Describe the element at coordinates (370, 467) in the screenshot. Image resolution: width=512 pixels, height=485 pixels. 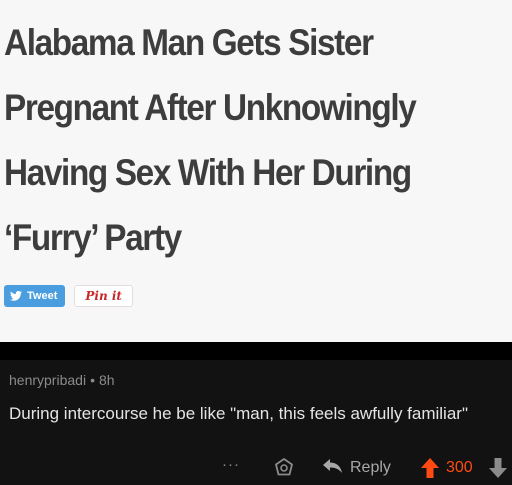
I see `reply-label: Reply` at that location.